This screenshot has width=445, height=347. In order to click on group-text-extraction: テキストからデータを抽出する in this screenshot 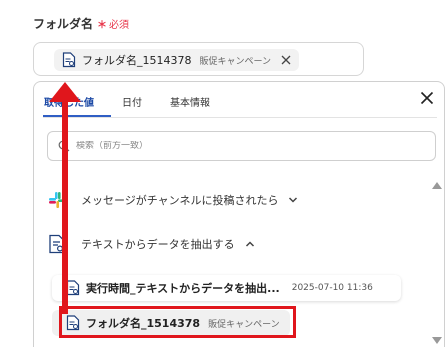, I will do `click(151, 244)`.